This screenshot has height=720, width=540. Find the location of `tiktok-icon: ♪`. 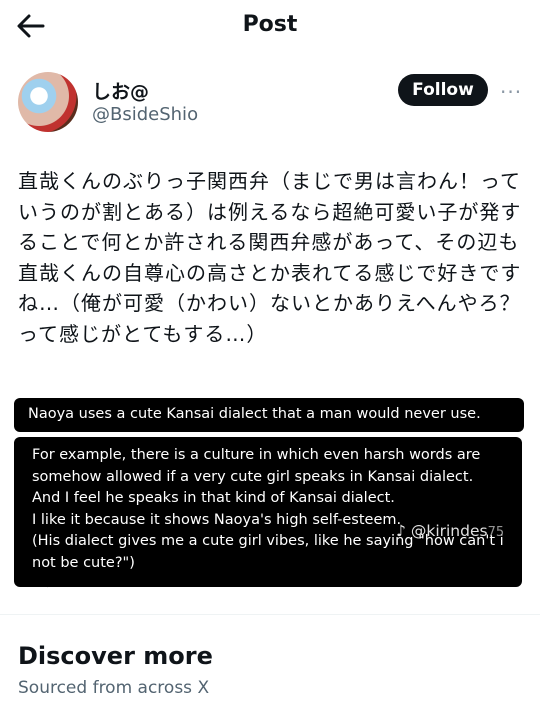

tiktok-icon: ♪ is located at coordinates (401, 531).